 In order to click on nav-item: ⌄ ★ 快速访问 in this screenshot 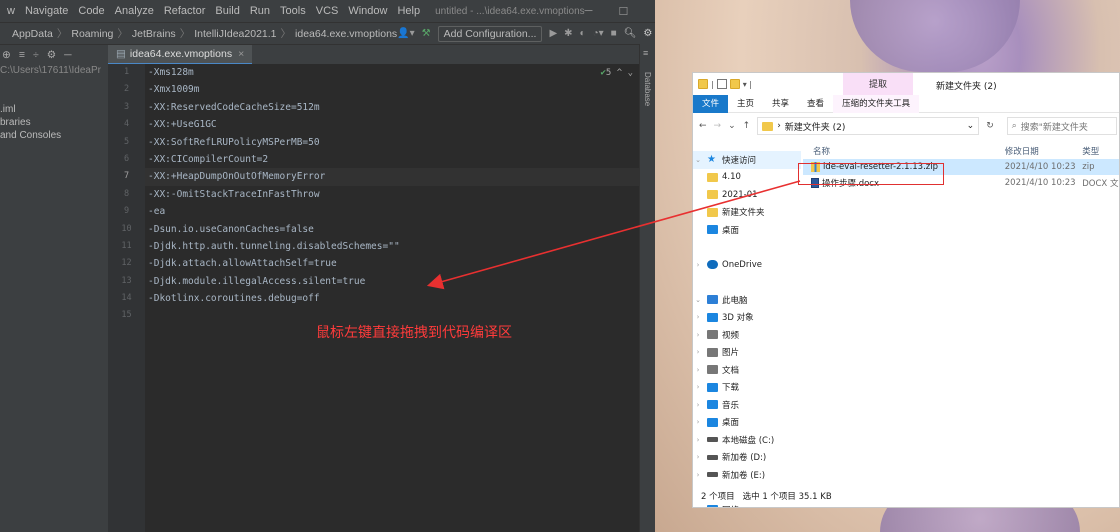, I will do `click(747, 160)`.